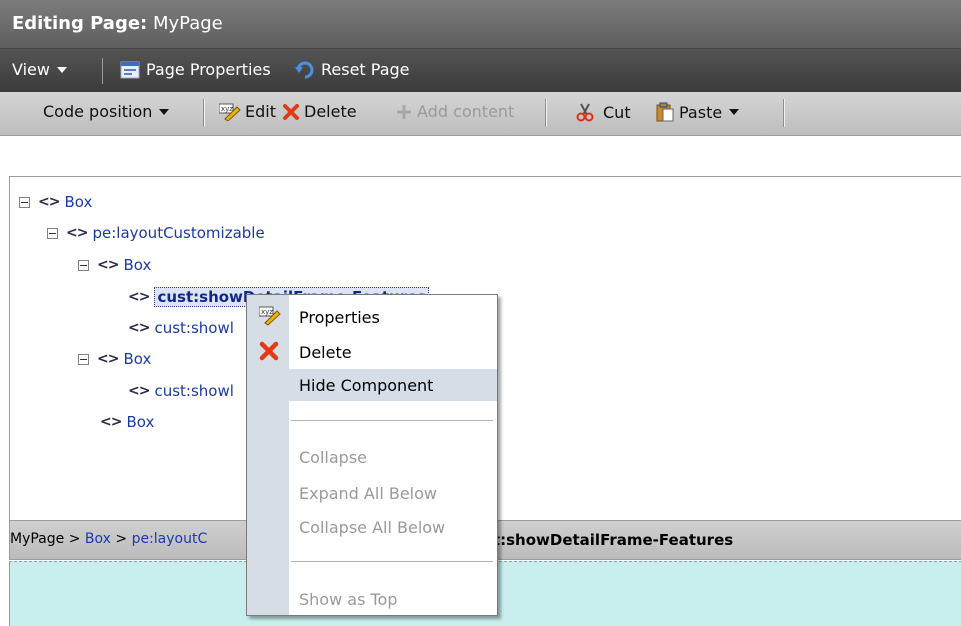  I want to click on menu-item-properties: xyz Properties, so click(372, 317).